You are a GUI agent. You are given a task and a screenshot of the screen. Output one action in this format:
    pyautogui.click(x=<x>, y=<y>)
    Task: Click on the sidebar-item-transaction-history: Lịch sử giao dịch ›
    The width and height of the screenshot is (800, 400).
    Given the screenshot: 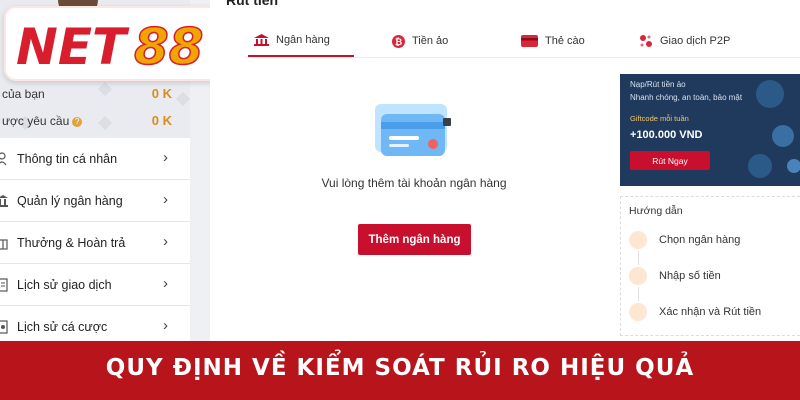 What is the action you would take?
    pyautogui.click(x=95, y=285)
    